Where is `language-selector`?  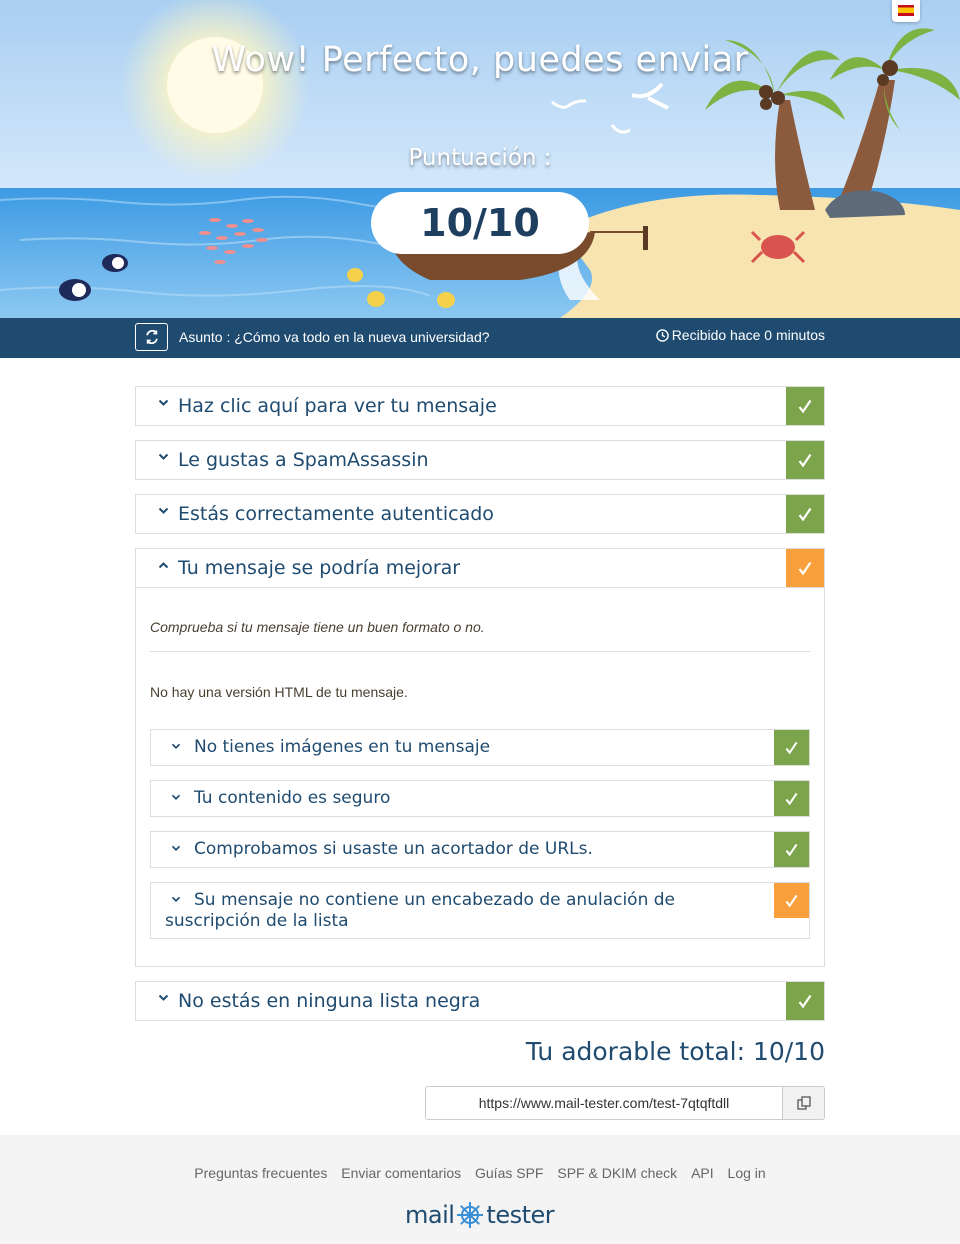
language-selector is located at coordinates (906, 11).